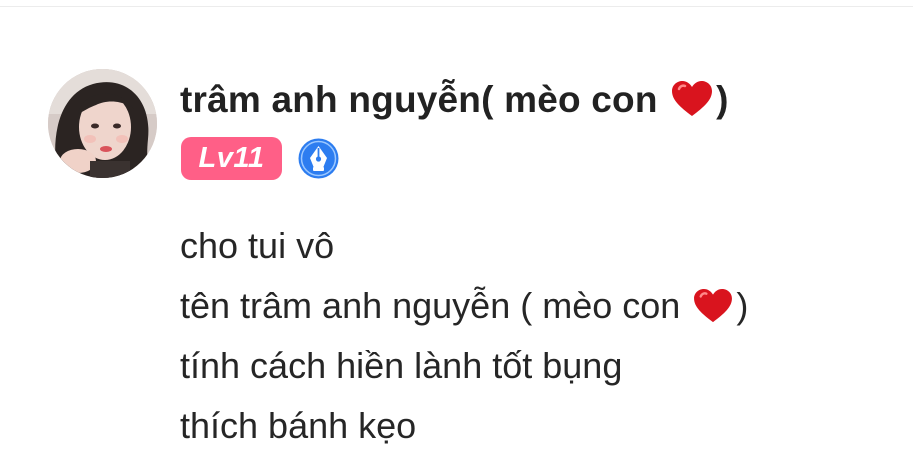 This screenshot has height=474, width=913. Describe the element at coordinates (419, 99) in the screenshot. I see `username-text: trâm anh nguyễn( mèo con` at that location.